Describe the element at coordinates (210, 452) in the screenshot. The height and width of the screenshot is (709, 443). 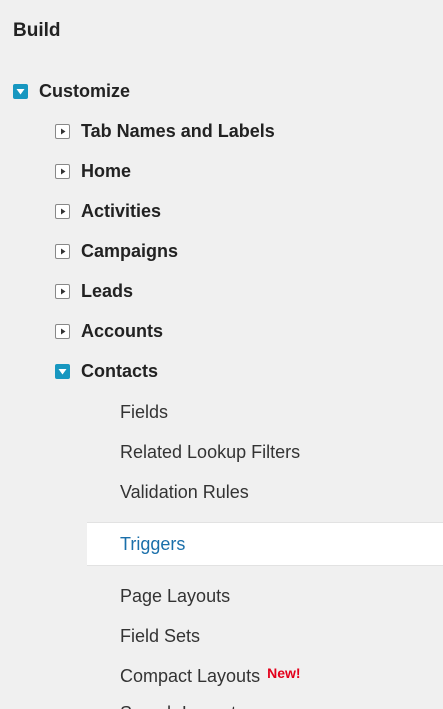
I see `link-related-lookup-filters: Related Lookup Filters` at that location.